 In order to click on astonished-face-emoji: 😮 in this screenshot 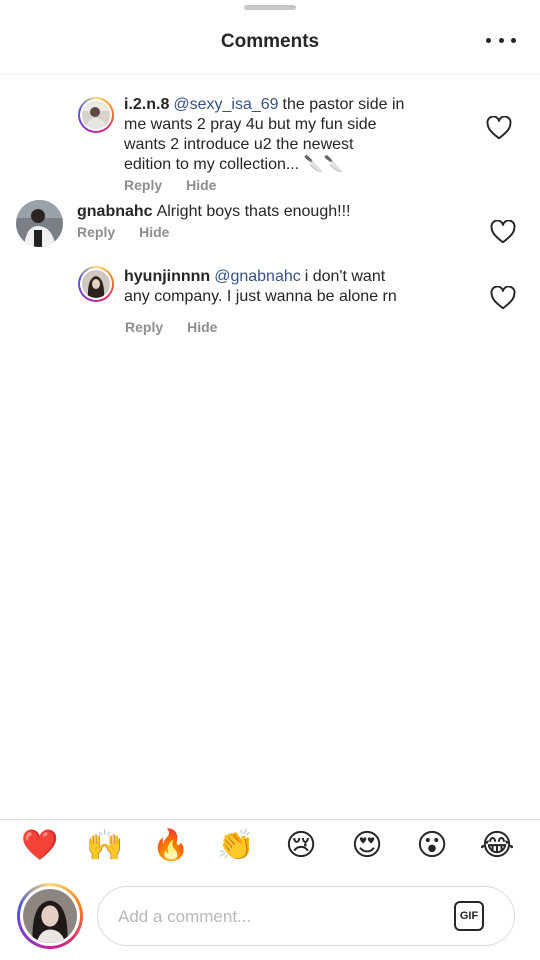, I will do `click(432, 846)`.